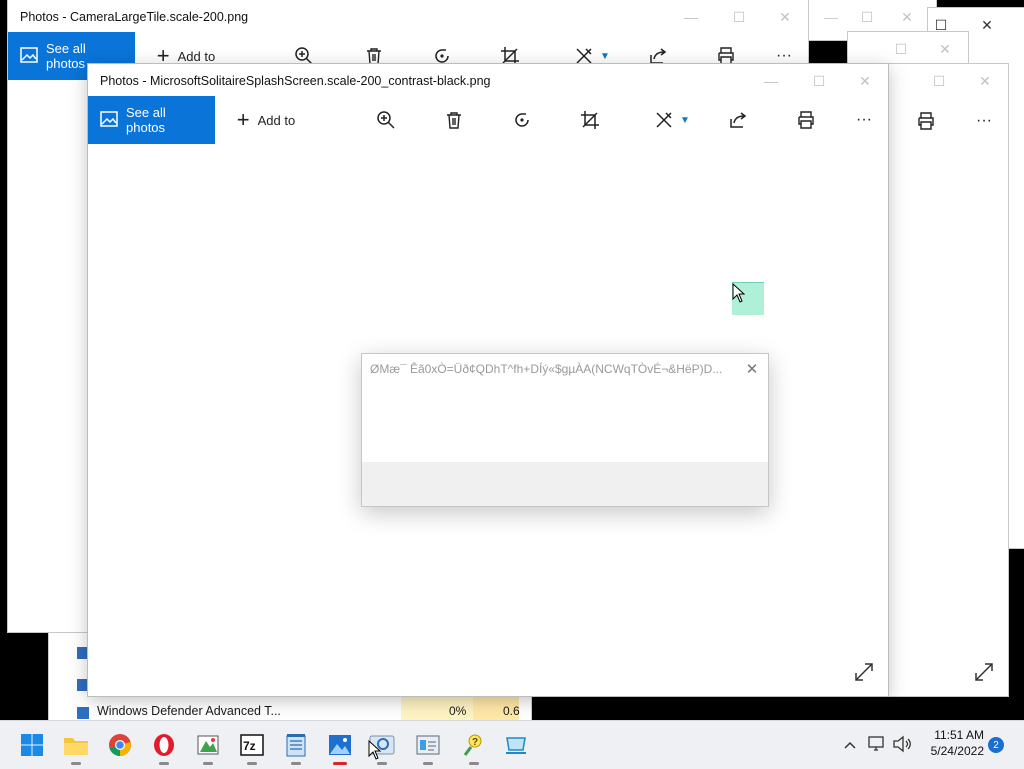  I want to click on see-all-photos-button: See all photos, so click(151, 120).